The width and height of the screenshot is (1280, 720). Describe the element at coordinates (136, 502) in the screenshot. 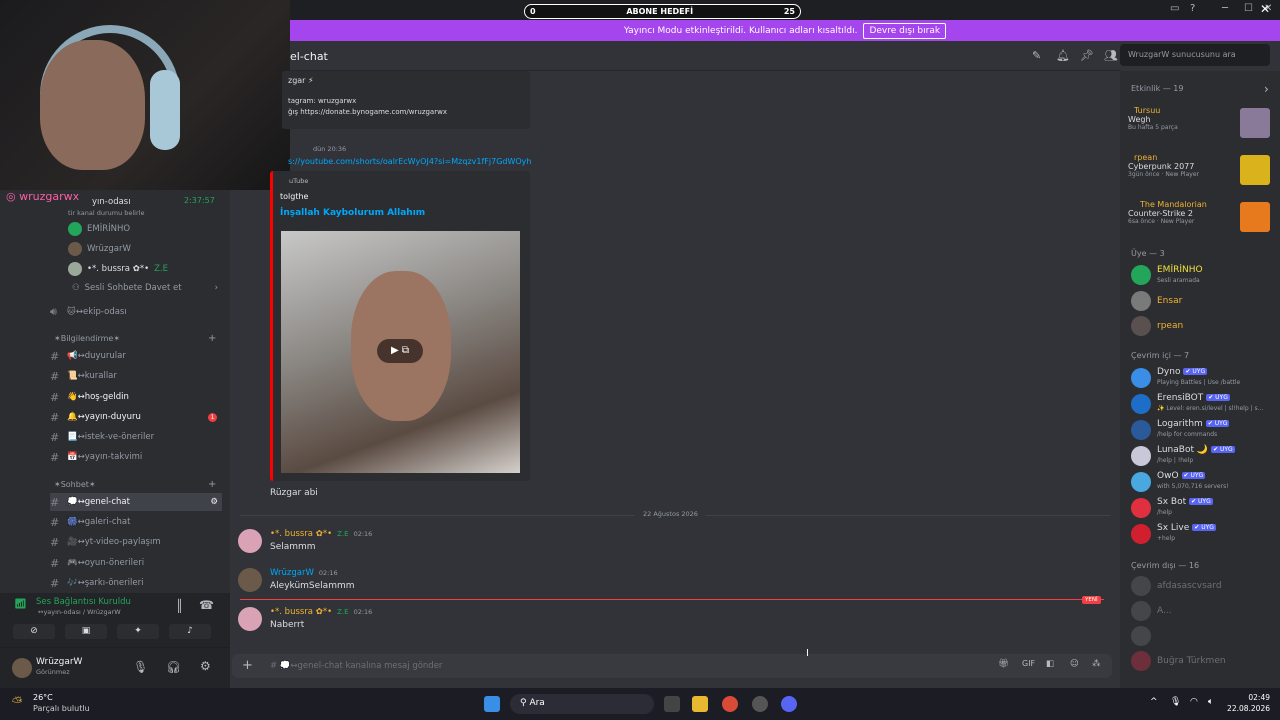

I see `sidebar-item-genel-chat: # 💭↔genel-chat ⚙` at that location.